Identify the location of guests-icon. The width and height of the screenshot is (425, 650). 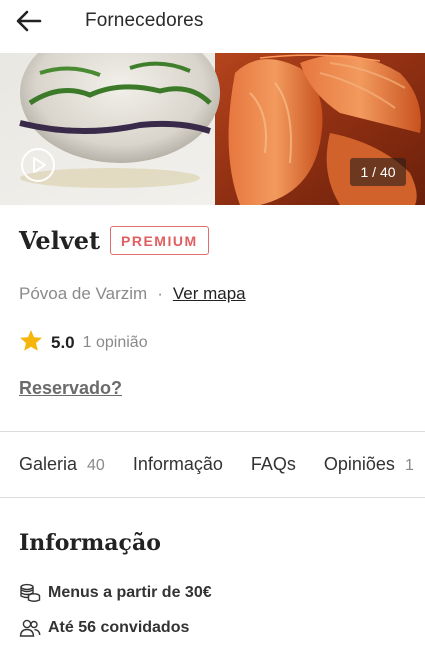
(30, 628).